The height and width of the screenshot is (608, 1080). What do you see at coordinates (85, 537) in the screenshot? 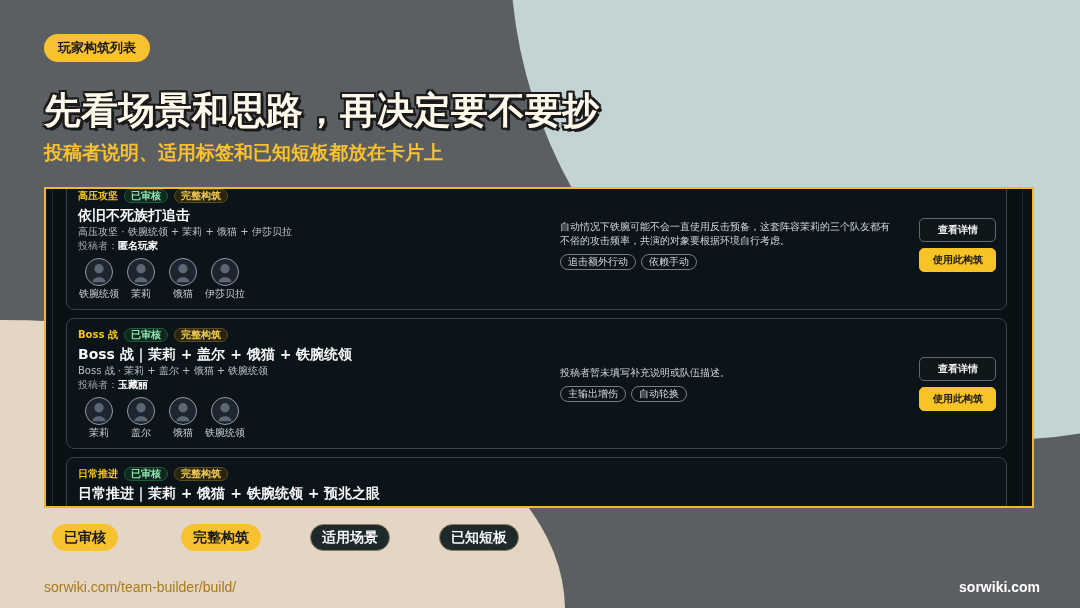
I see `legend-pill: 已审核` at bounding box center [85, 537].